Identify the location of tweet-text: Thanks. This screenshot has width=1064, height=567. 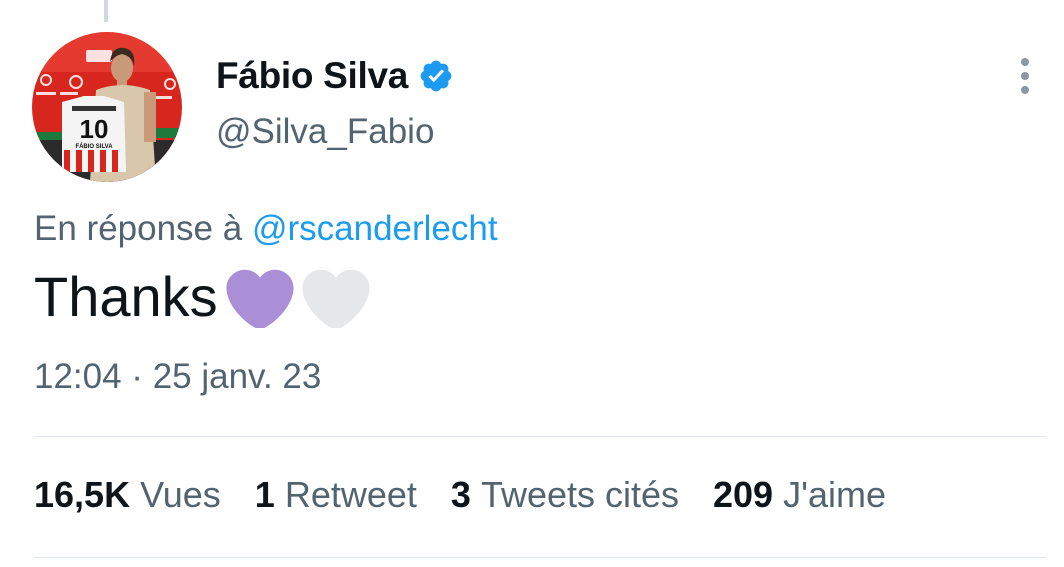
(202, 297).